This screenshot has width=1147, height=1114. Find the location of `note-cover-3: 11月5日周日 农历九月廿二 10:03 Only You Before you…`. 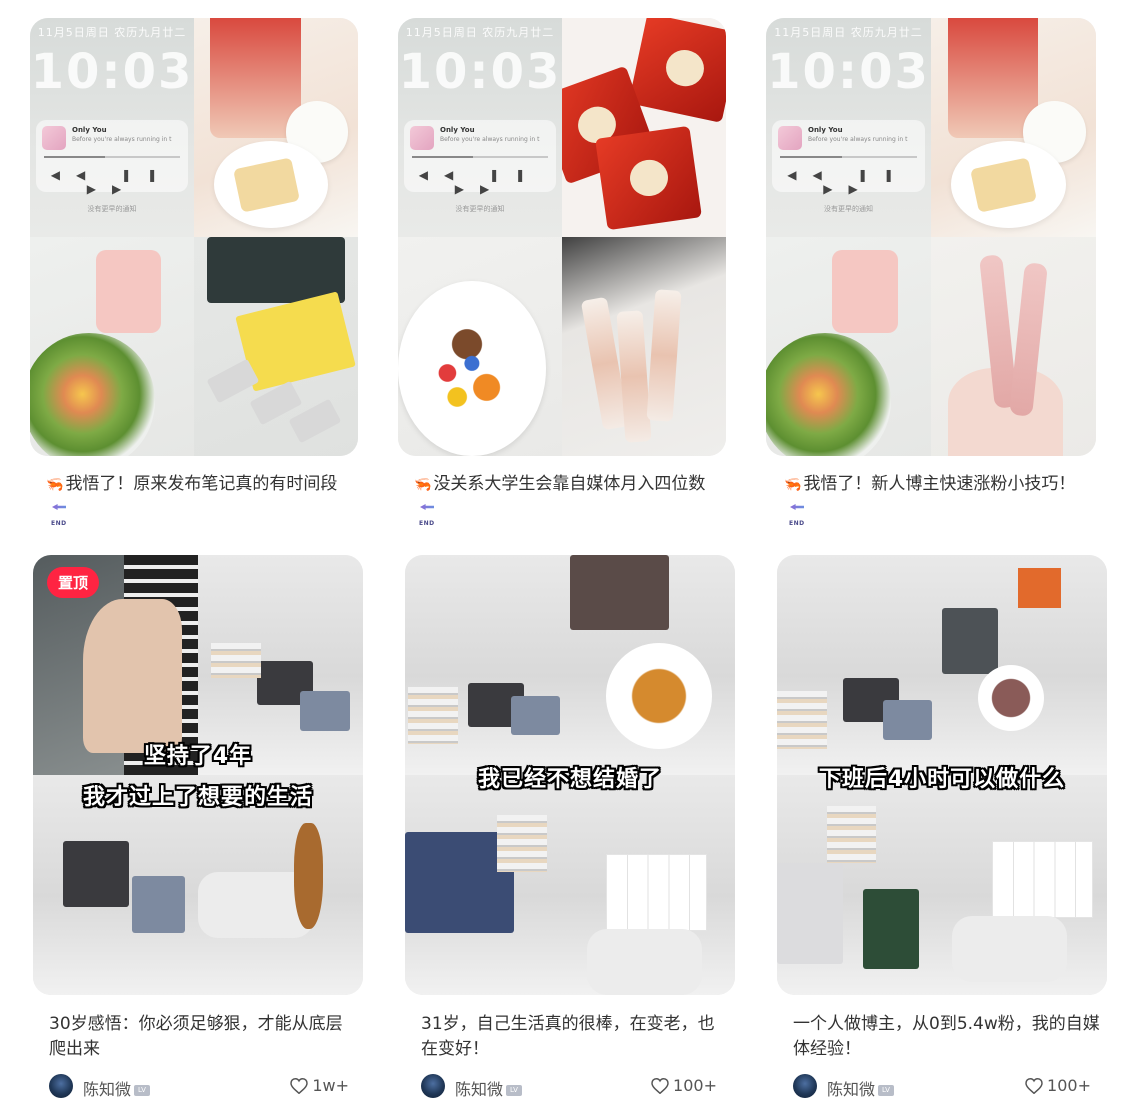

note-cover-3: 11月5日周日 农历九月廿二 10:03 Only You Before you… is located at coordinates (931, 237).